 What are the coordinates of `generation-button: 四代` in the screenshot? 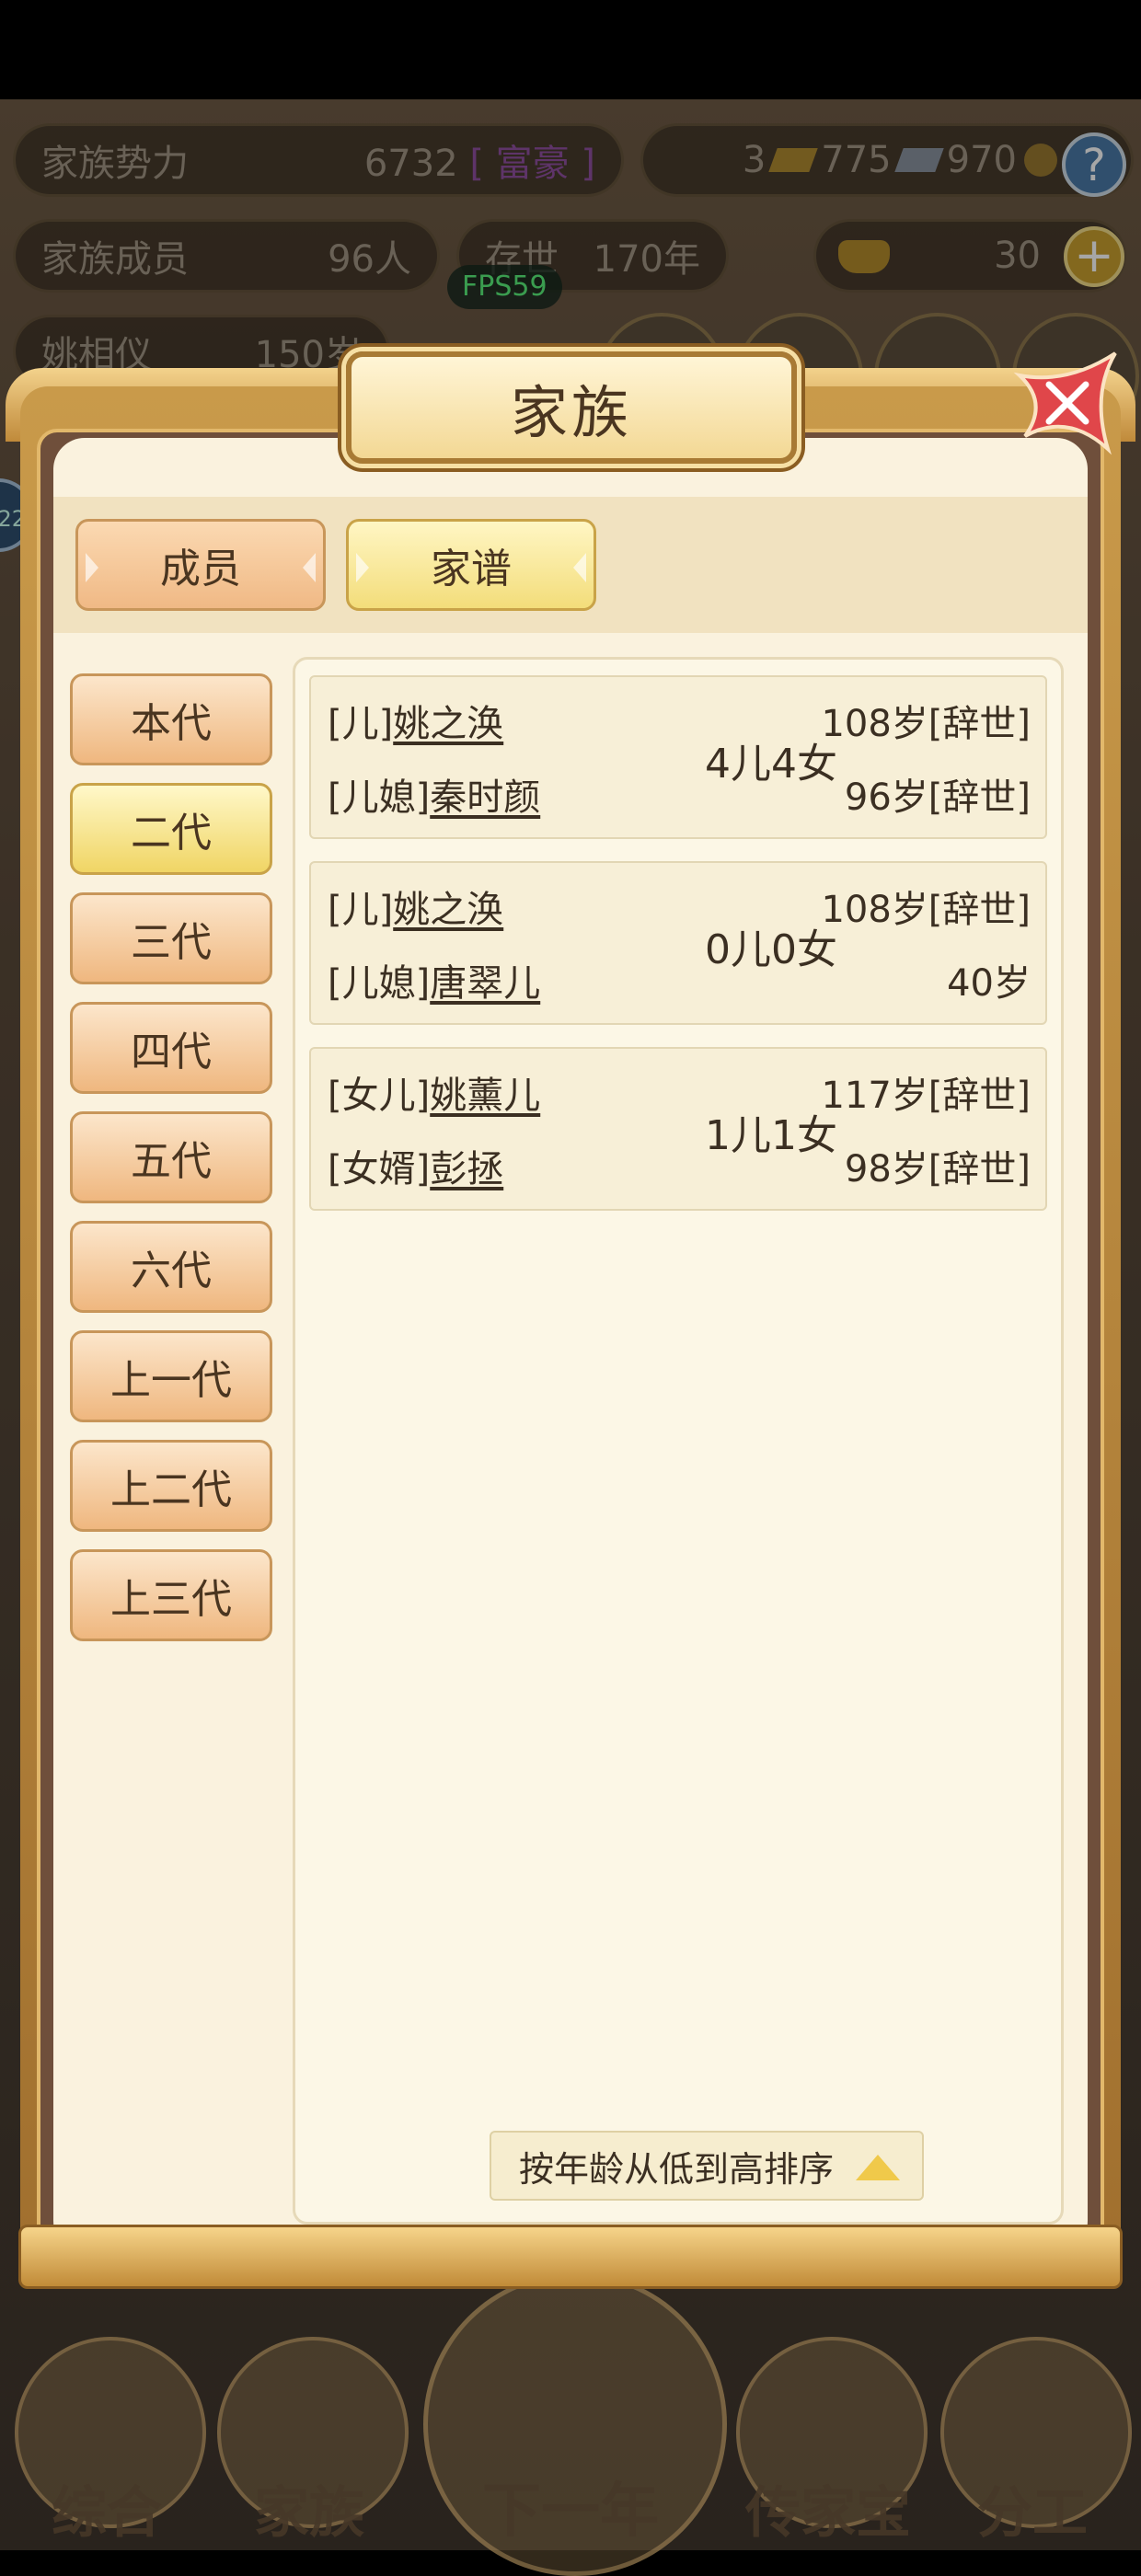 It's located at (171, 1048).